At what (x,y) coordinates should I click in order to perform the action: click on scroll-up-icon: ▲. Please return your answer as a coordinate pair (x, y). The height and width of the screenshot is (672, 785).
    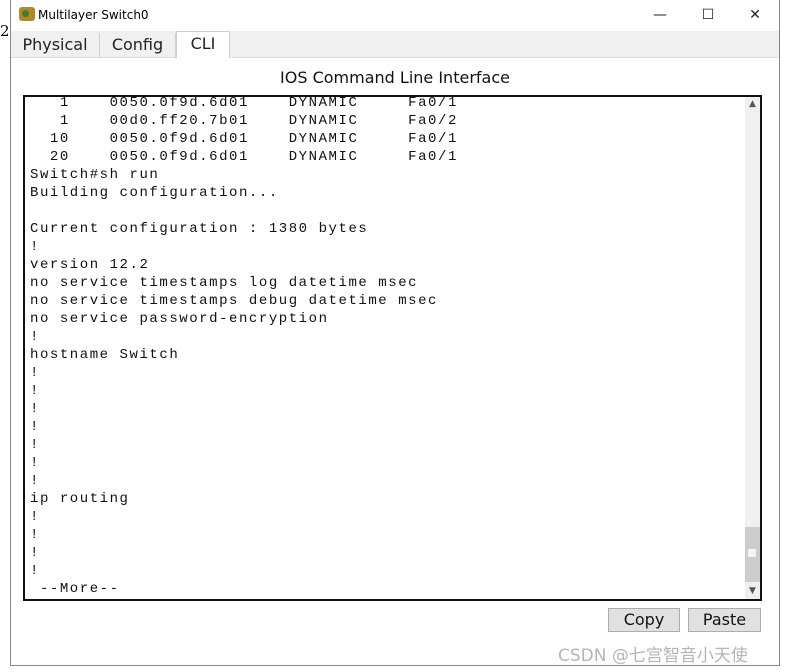
    Looking at the image, I should click on (752, 104).